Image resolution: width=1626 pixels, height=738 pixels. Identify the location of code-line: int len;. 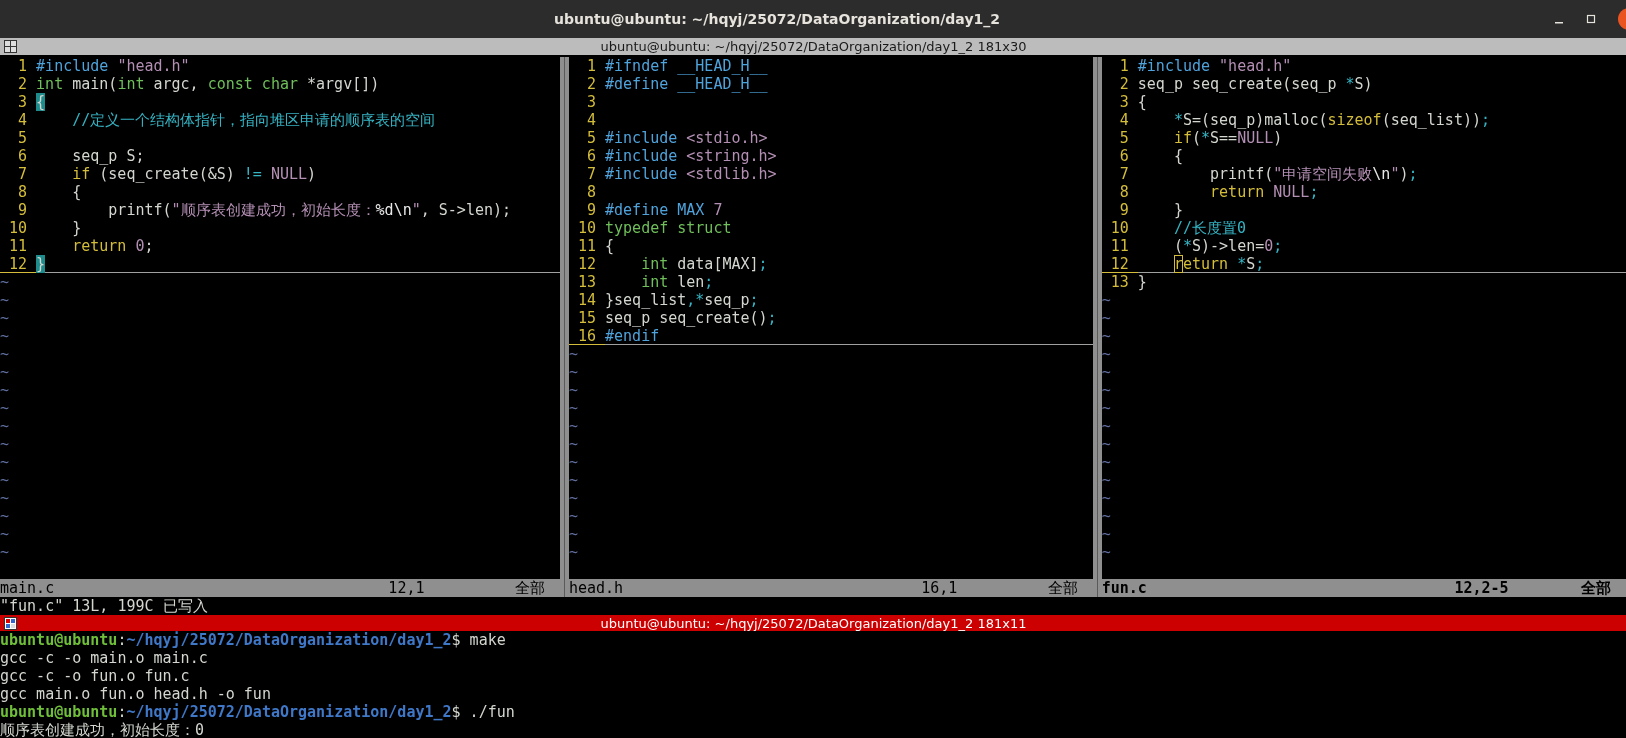
(677, 282).